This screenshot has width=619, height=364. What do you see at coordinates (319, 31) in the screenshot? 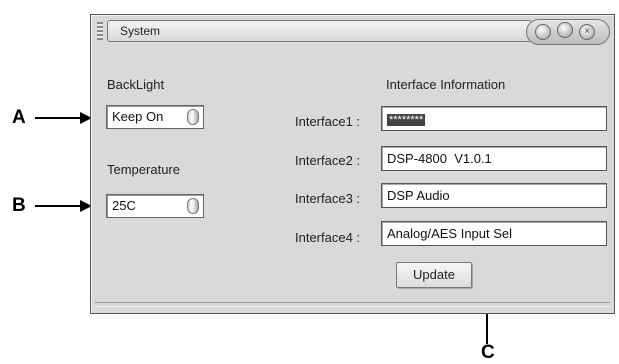
I see `window-title: System` at bounding box center [319, 31].